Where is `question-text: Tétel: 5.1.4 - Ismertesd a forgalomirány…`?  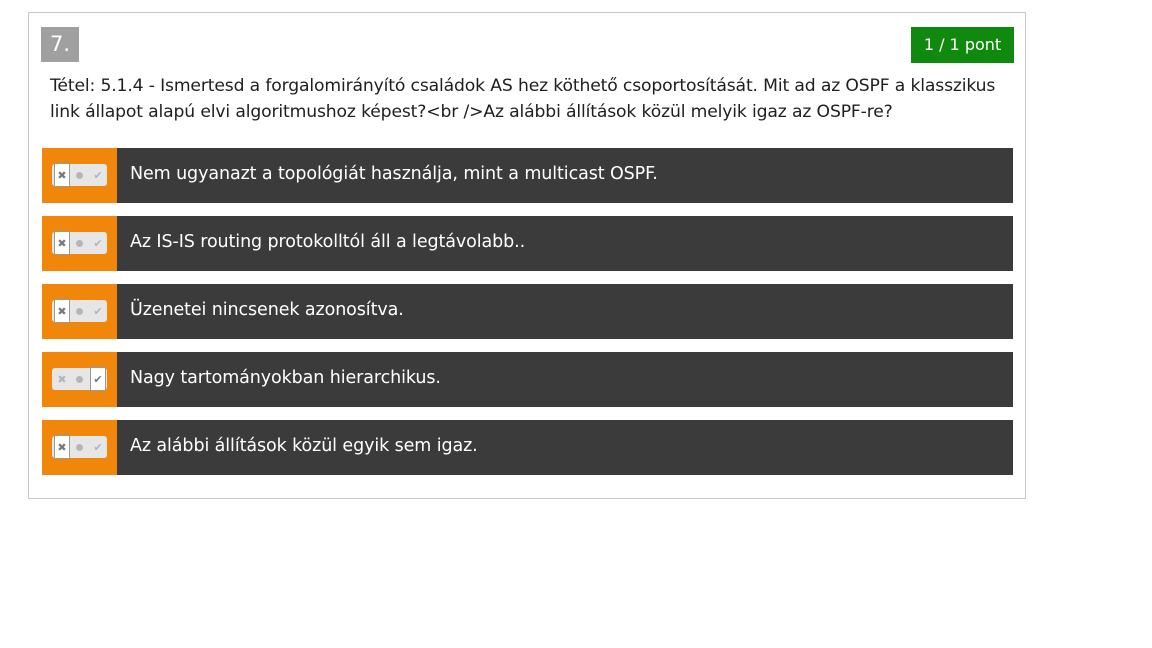
question-text: Tétel: 5.1.4 - Ismertesd a forgalomirány… is located at coordinates (523, 99).